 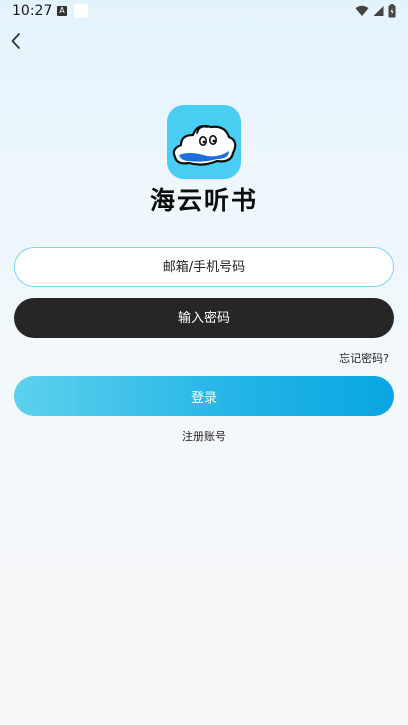 I want to click on register-link-row: 注册账号, so click(x=204, y=436).